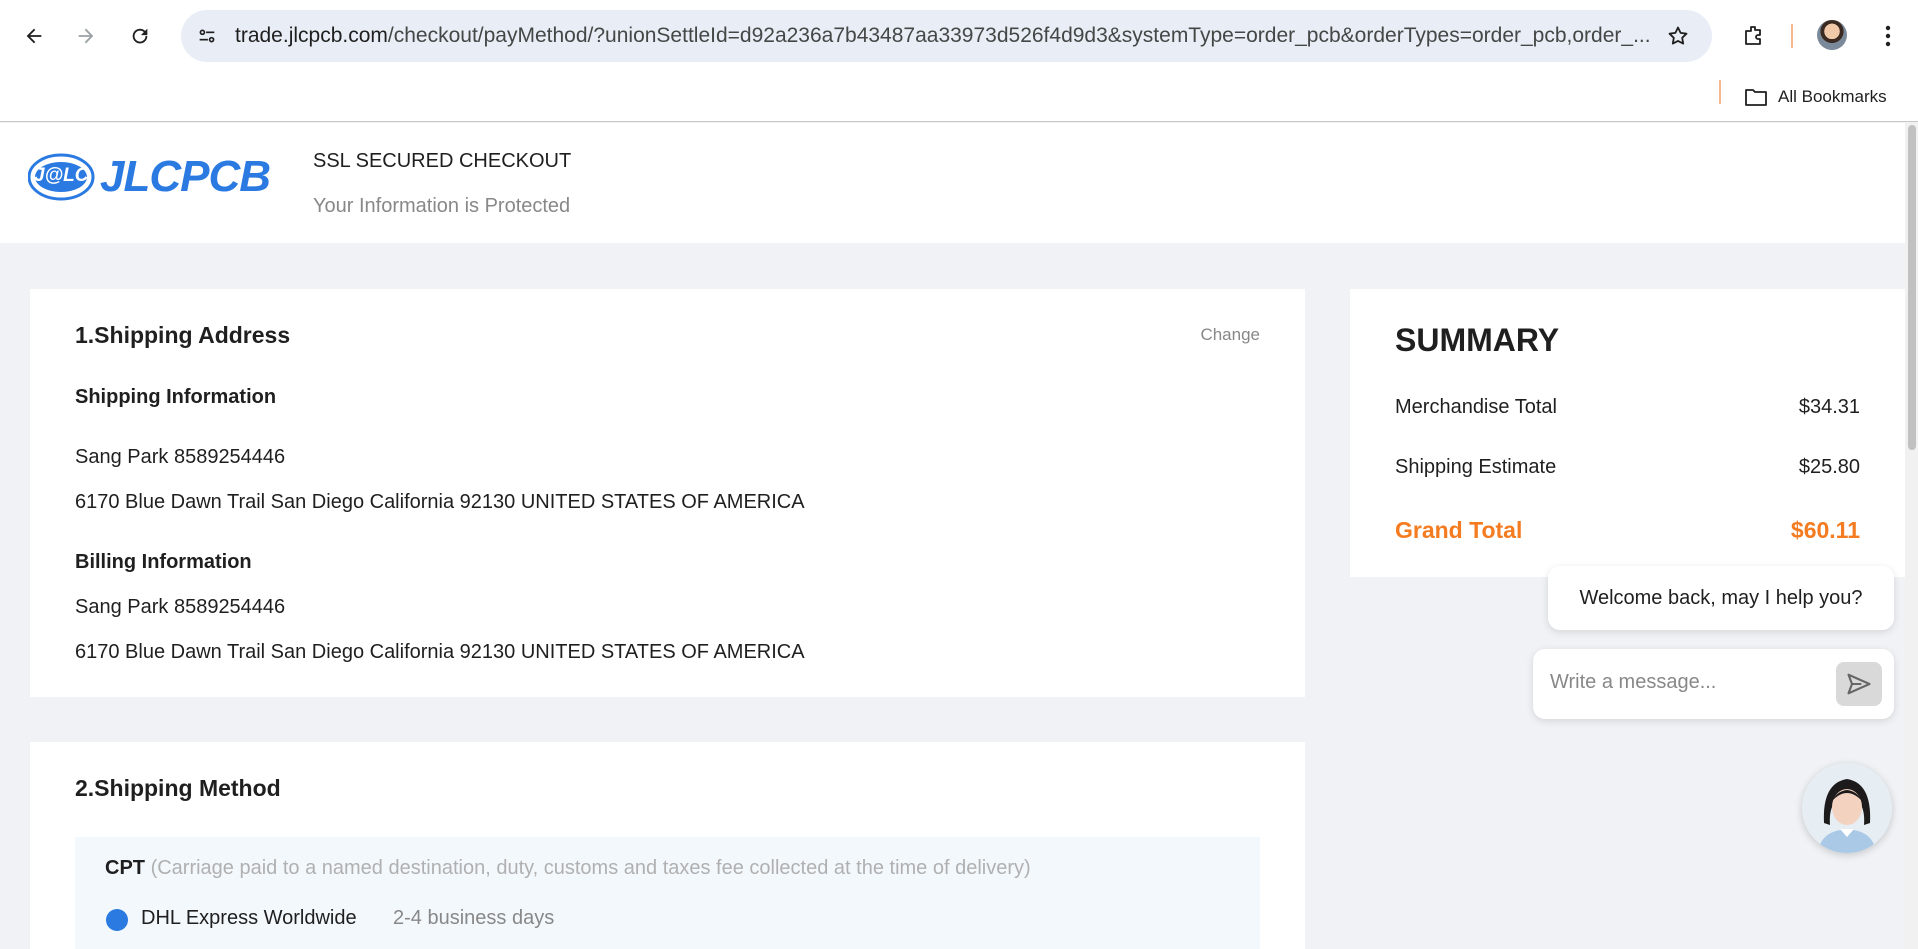 This screenshot has width=1918, height=949. What do you see at coordinates (178, 788) in the screenshot?
I see `shipping-method-title: 2.Shipping Method` at bounding box center [178, 788].